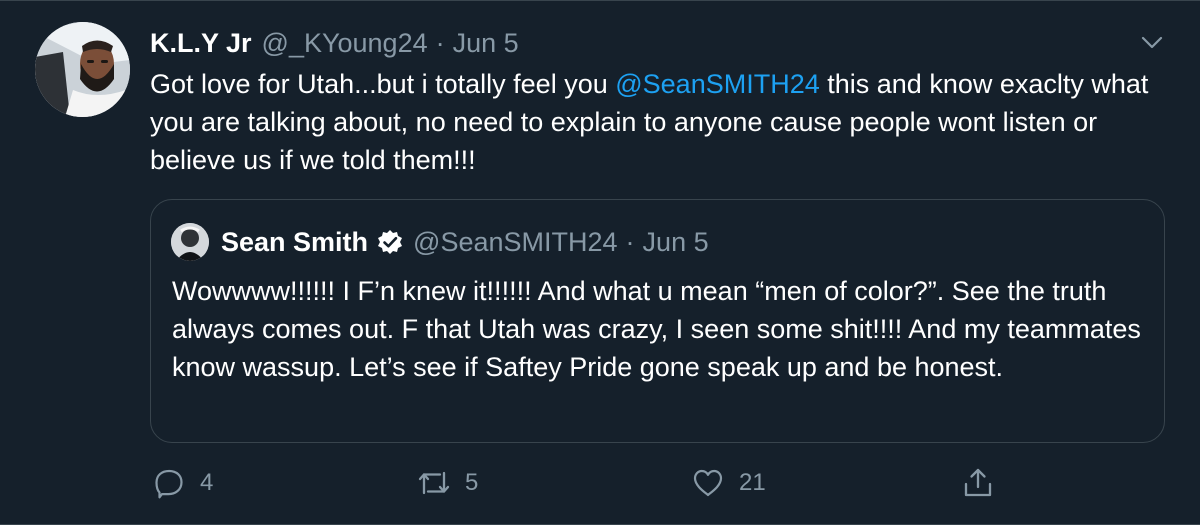 The image size is (1200, 525). I want to click on quoted-tweet-header: Sean Smith @SeanSMITH24 · Jun 5, so click(465, 242).